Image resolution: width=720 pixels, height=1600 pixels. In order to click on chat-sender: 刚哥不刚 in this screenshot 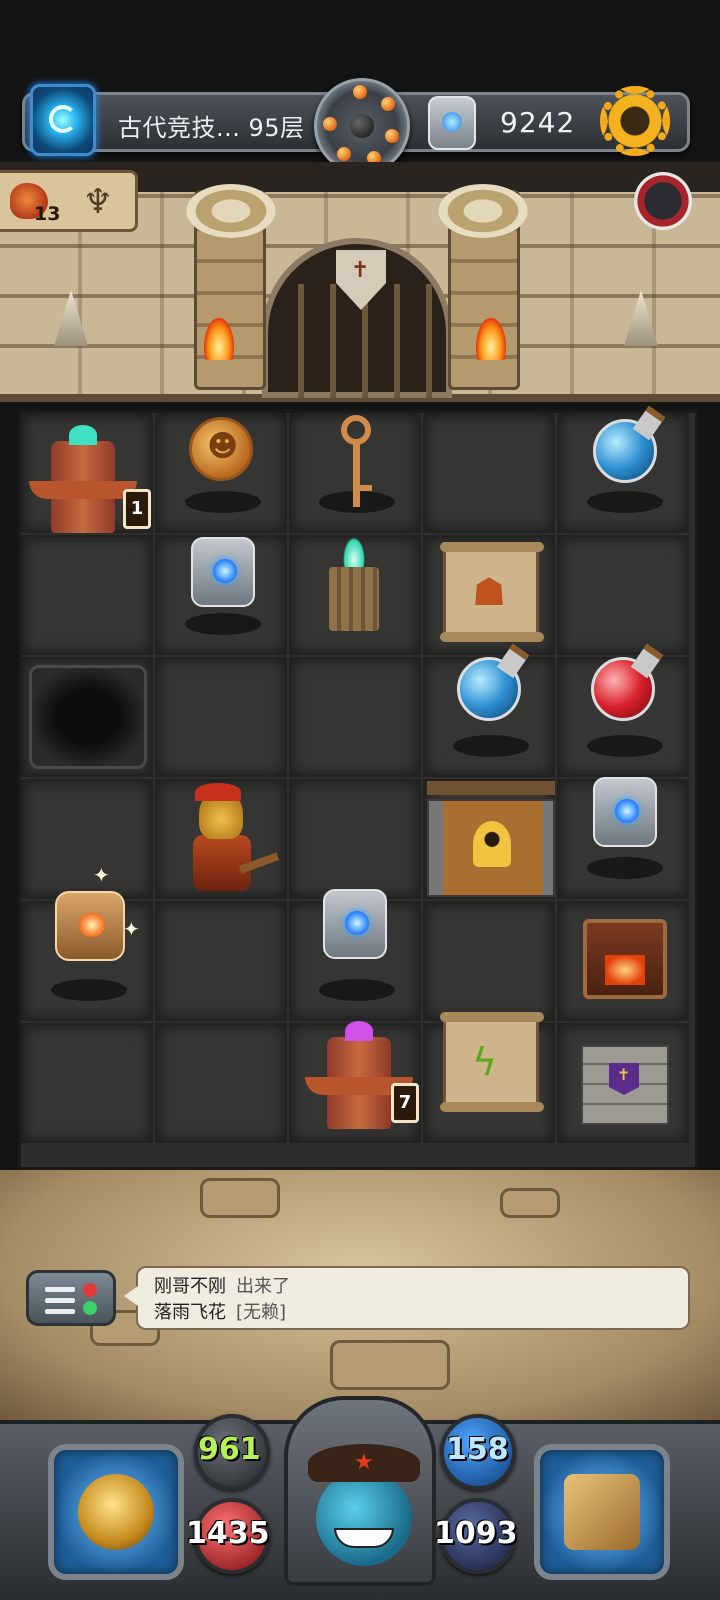, I will do `click(190, 1286)`.